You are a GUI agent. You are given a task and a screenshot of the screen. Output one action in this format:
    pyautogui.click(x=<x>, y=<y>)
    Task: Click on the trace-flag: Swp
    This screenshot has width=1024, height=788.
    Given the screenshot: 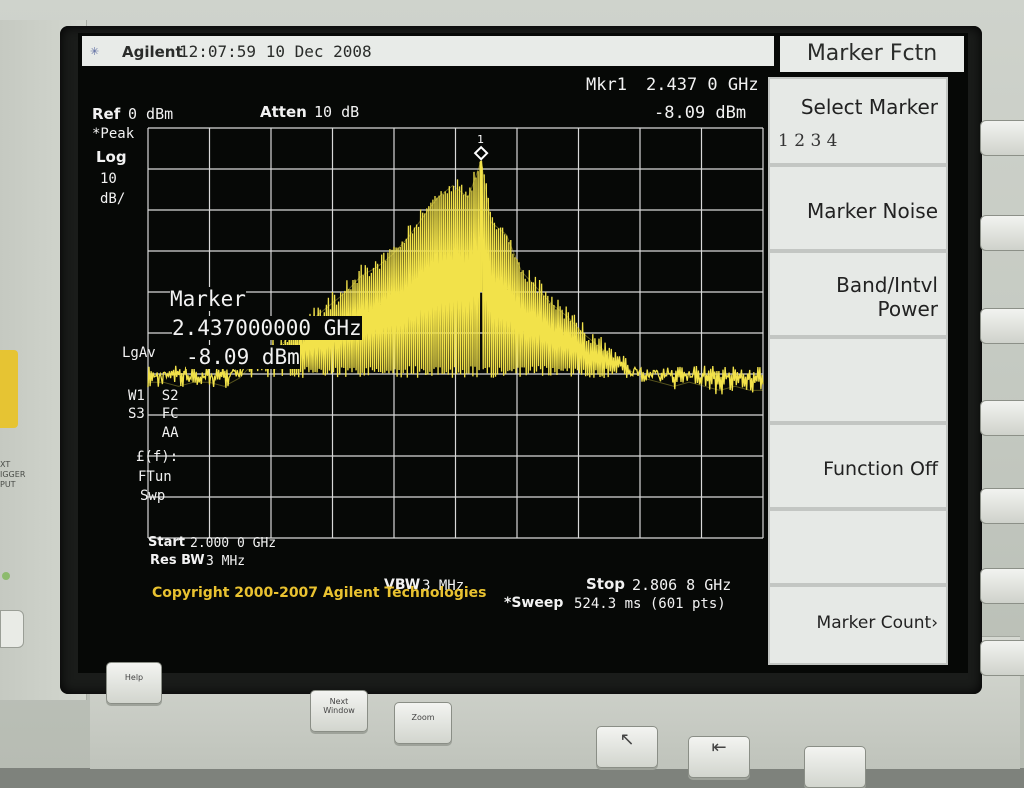 What is the action you would take?
    pyautogui.click(x=153, y=496)
    